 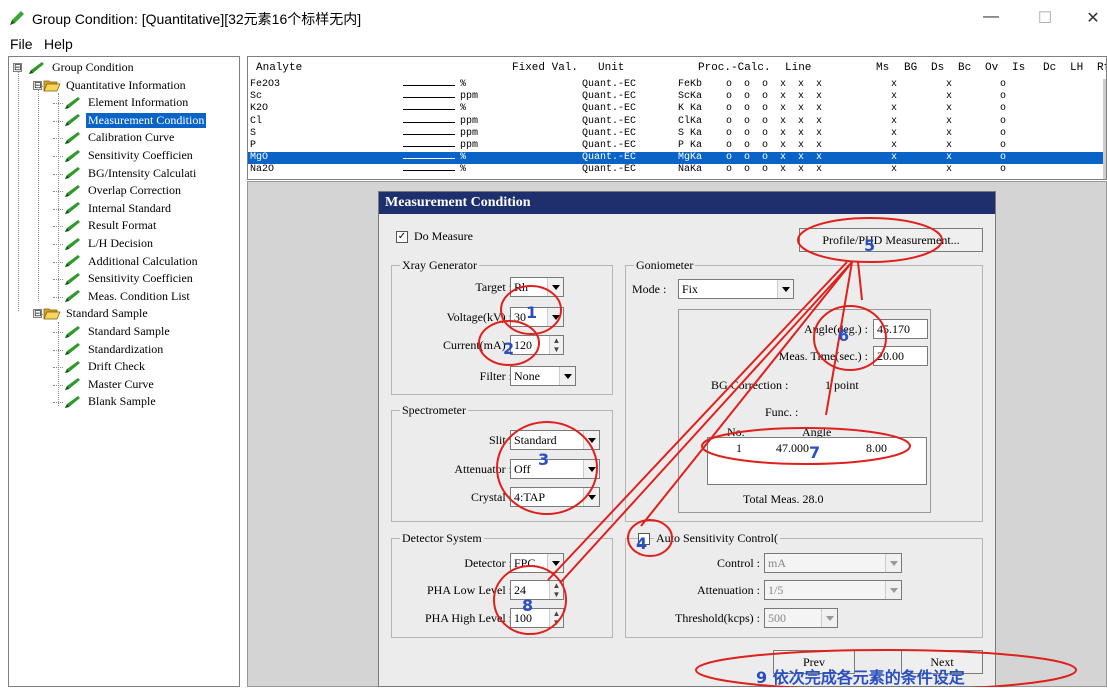 What do you see at coordinates (690, 84) in the screenshot?
I see `cell-line: FeKb` at bounding box center [690, 84].